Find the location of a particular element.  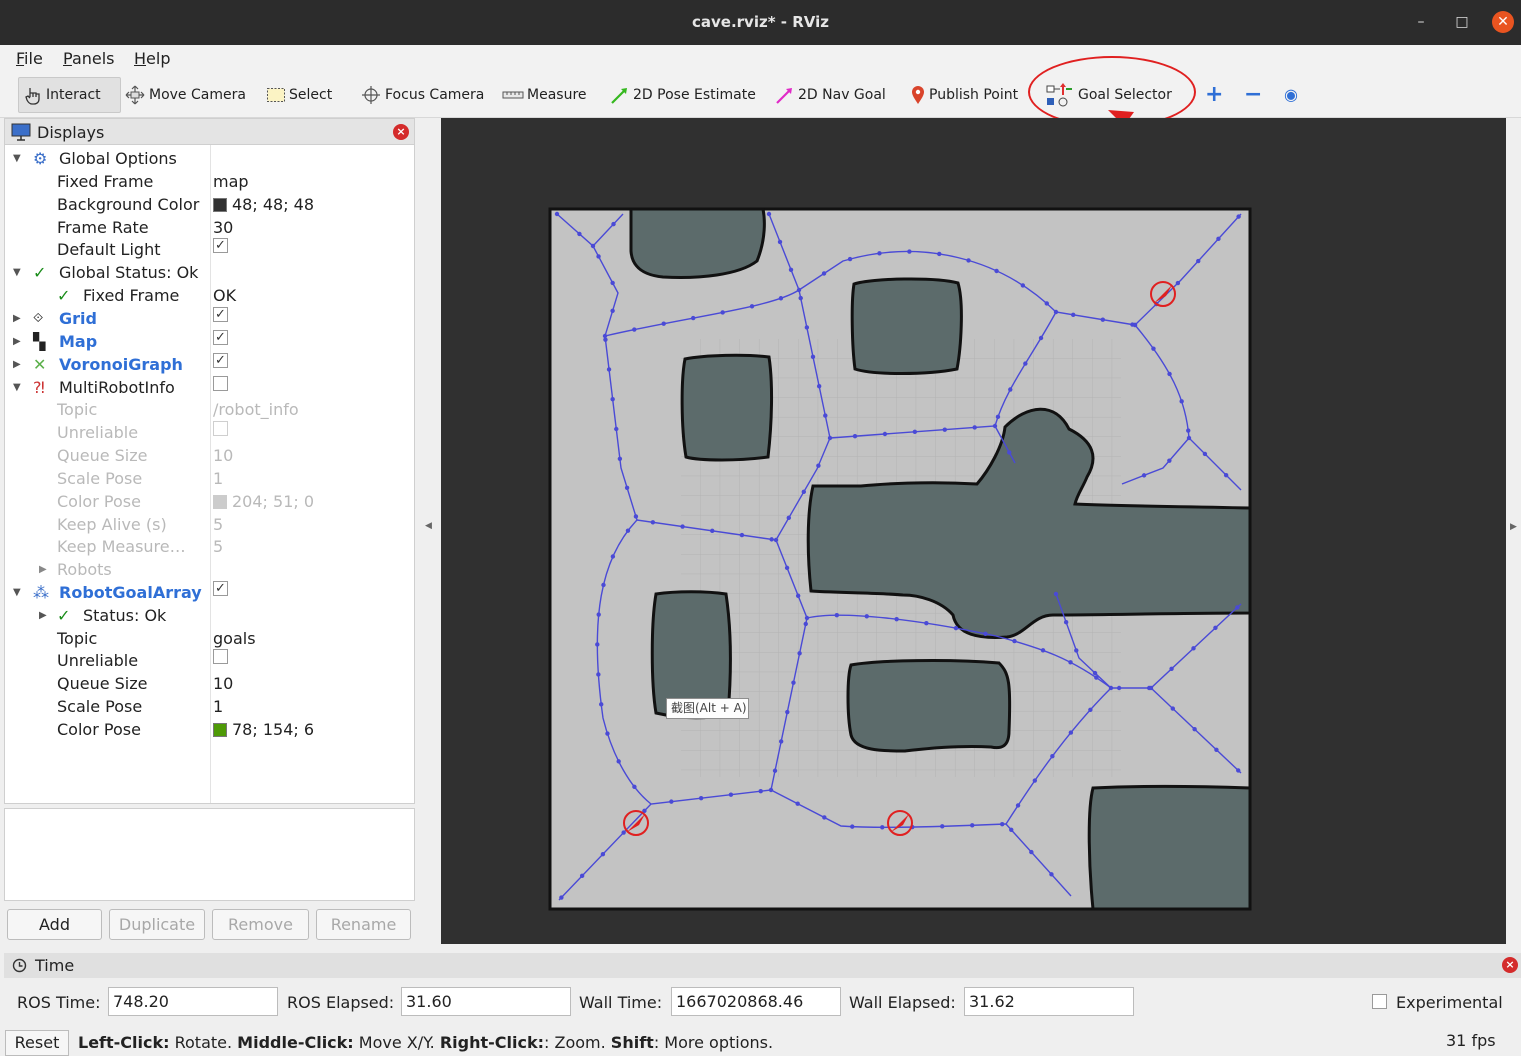

voronoi-checkbox: ✓ is located at coordinates (220, 360).